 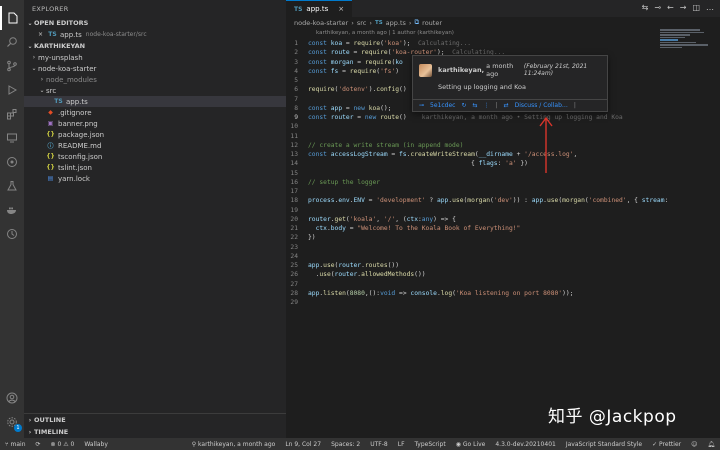 What do you see at coordinates (401, 444) in the screenshot?
I see `end-of-line: LF` at bounding box center [401, 444].